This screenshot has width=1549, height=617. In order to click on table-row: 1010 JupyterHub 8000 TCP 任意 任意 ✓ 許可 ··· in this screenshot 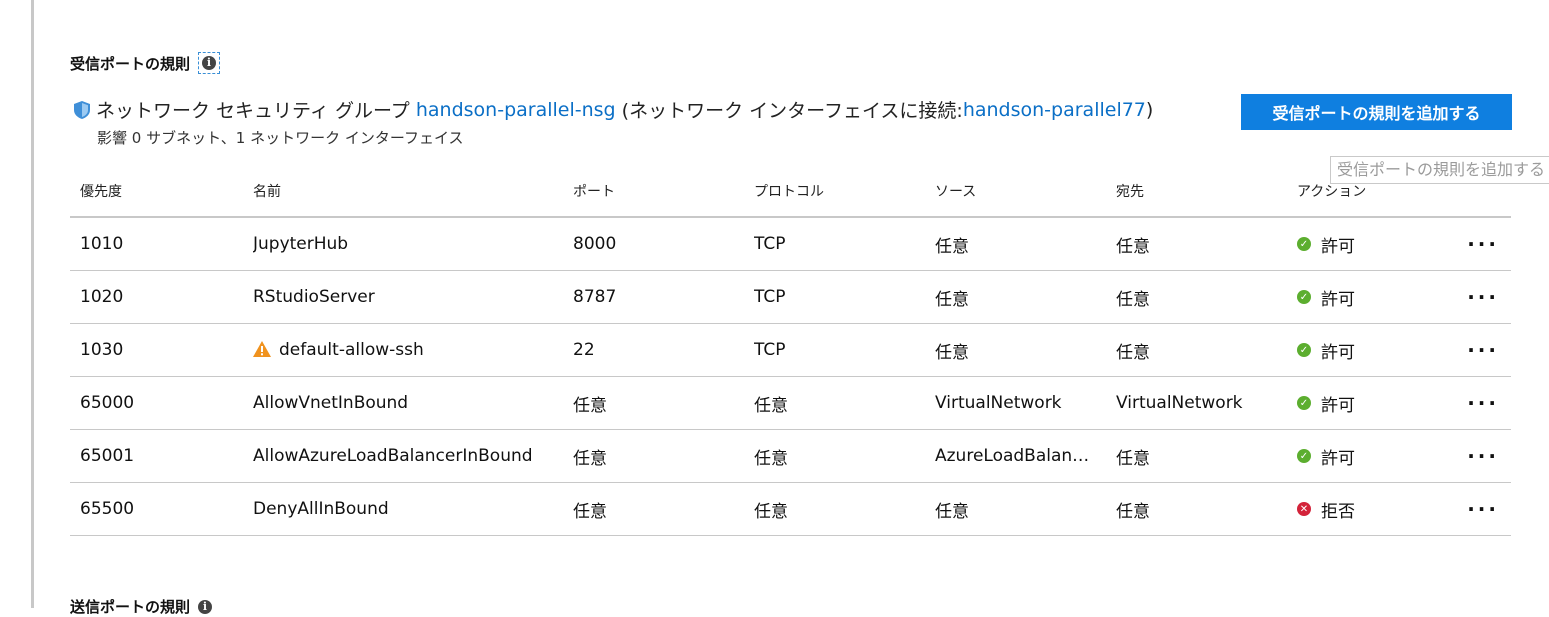, I will do `click(790, 244)`.